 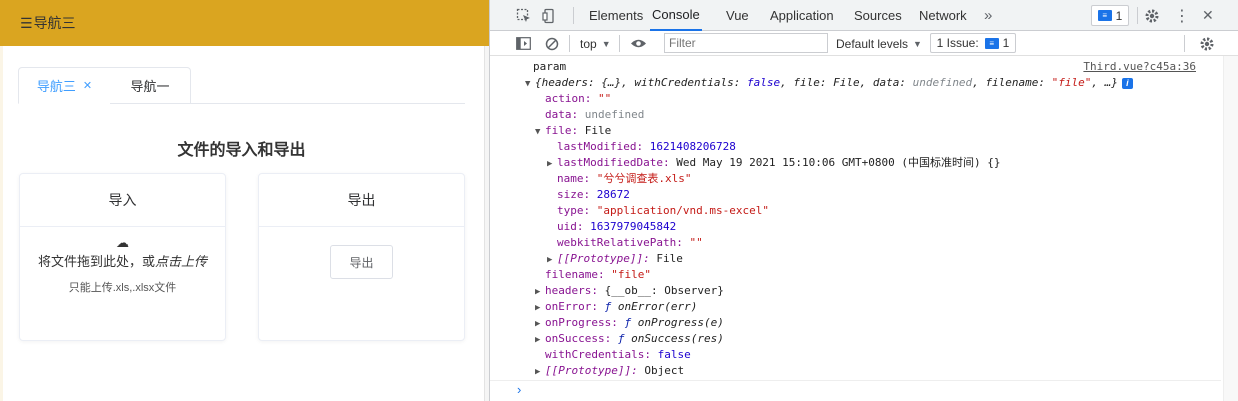 What do you see at coordinates (1127, 83) in the screenshot?
I see `info-icon: i` at bounding box center [1127, 83].